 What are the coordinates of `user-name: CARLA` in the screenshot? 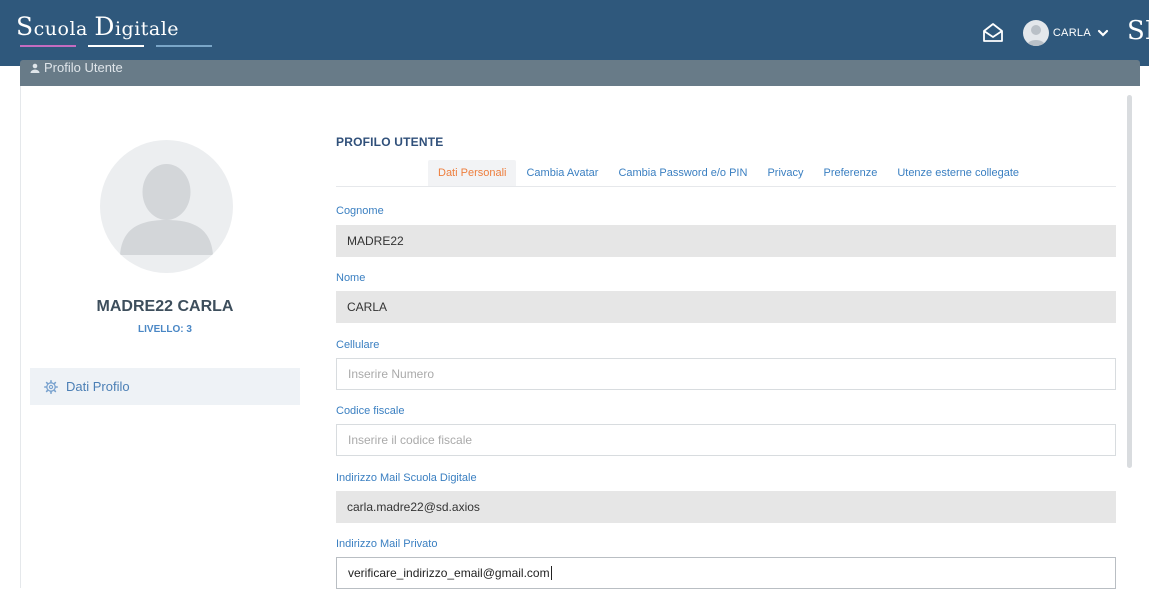 It's located at (1071, 33).